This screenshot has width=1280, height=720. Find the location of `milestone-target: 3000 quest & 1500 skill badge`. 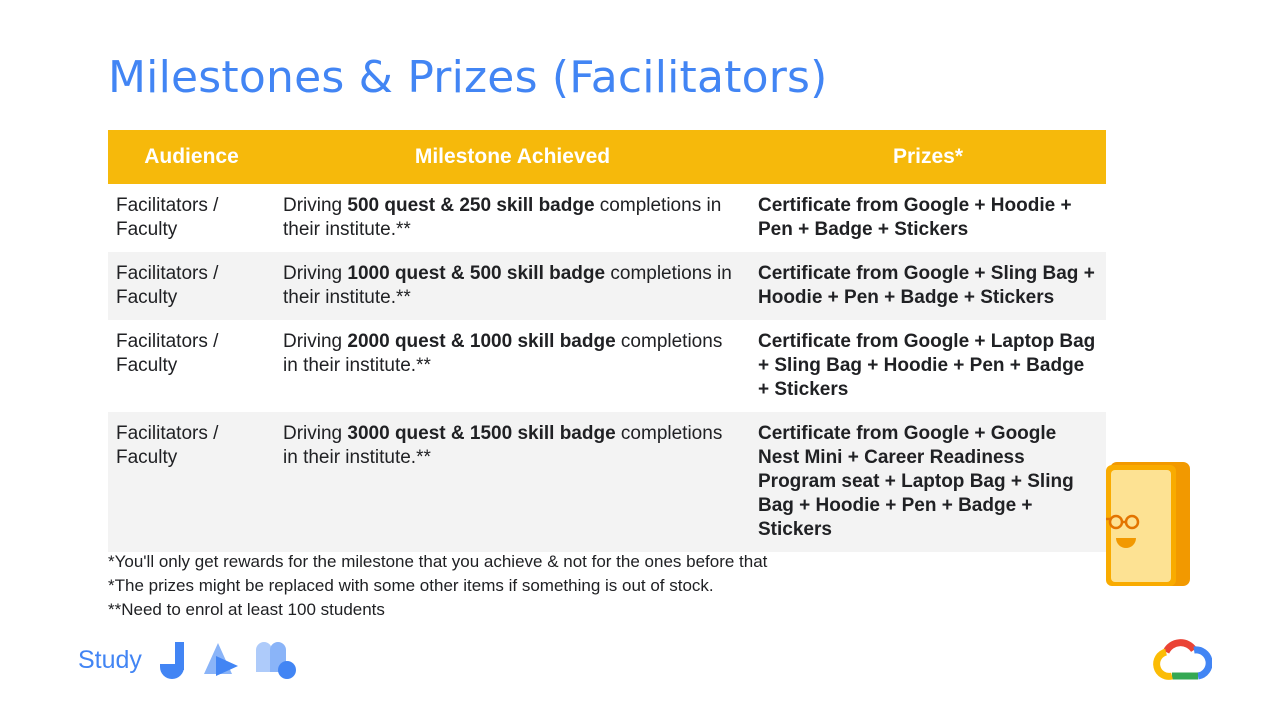

milestone-target: 3000 quest & 1500 skill badge is located at coordinates (481, 433).